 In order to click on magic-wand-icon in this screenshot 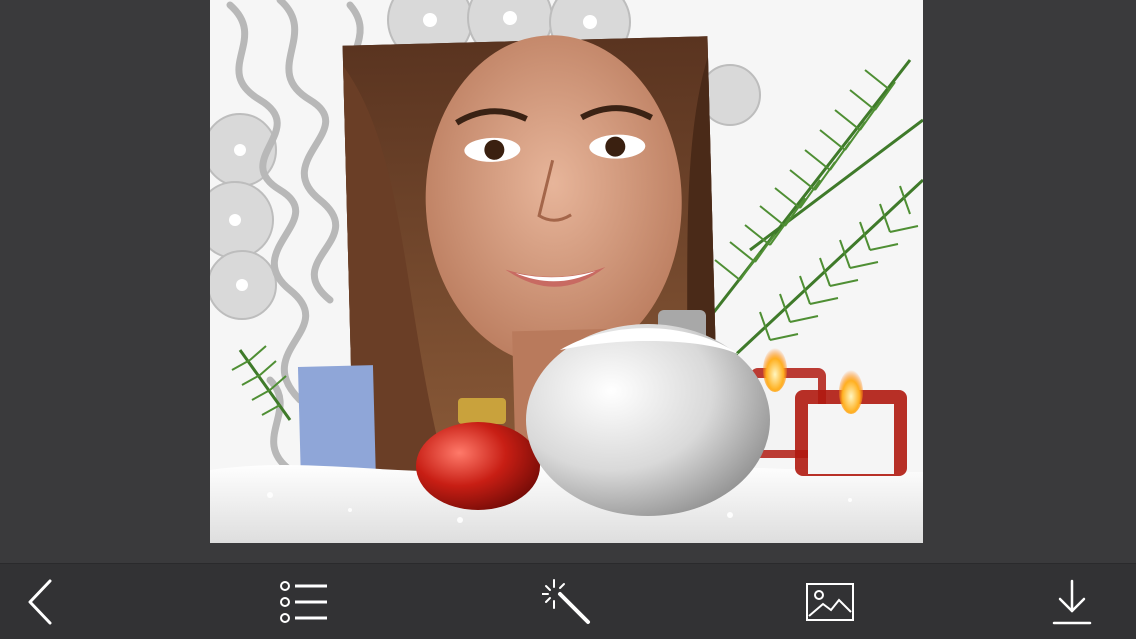, I will do `click(566, 601)`.